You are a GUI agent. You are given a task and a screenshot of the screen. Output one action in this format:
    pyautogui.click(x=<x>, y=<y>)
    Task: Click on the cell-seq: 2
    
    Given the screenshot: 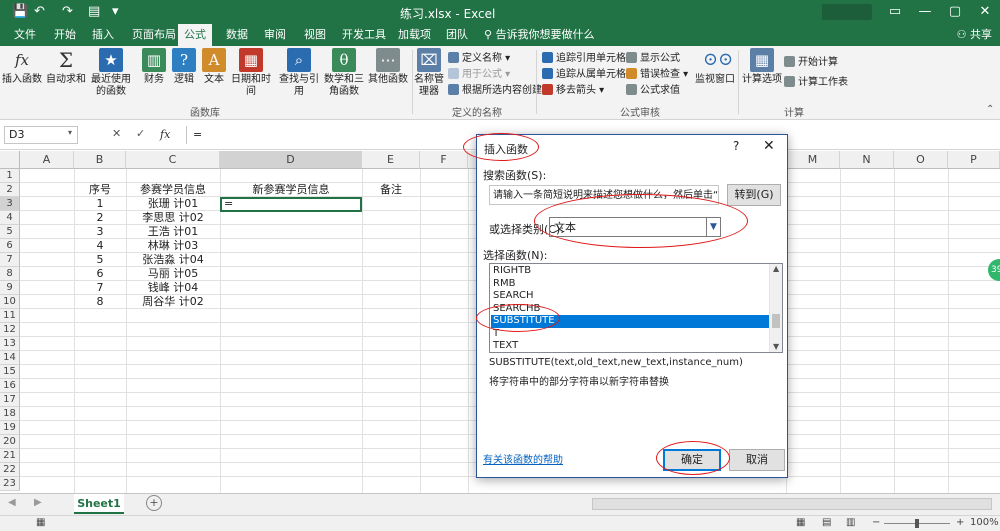 What is the action you would take?
    pyautogui.click(x=100, y=218)
    